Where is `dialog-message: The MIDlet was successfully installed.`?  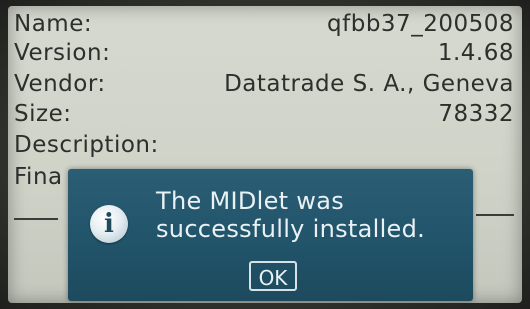 dialog-message: The MIDlet was successfully installed. is located at coordinates (316, 215).